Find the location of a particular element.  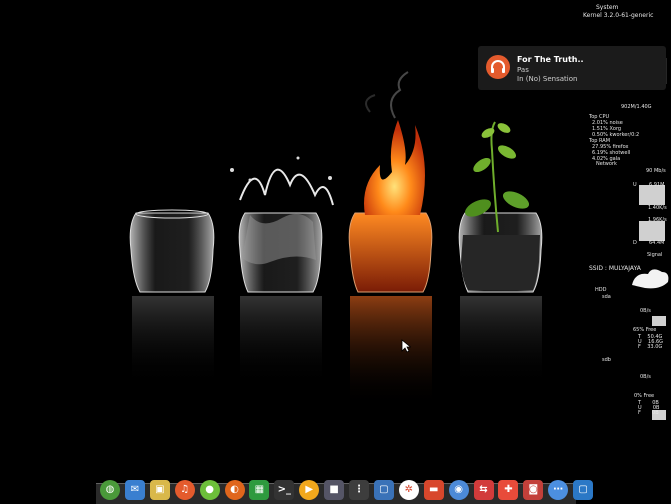

terminal-glyph: >_ is located at coordinates (284, 489).